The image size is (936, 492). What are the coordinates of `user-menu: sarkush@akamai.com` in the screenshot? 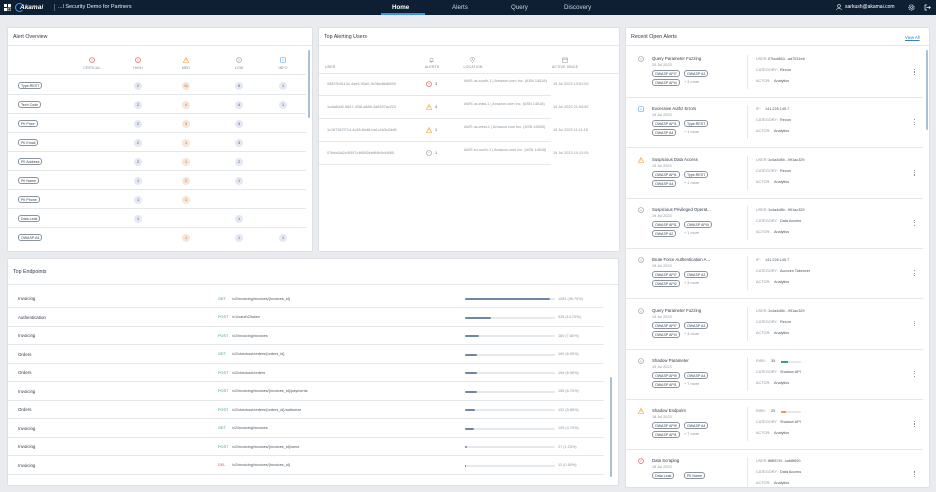 It's located at (865, 7).